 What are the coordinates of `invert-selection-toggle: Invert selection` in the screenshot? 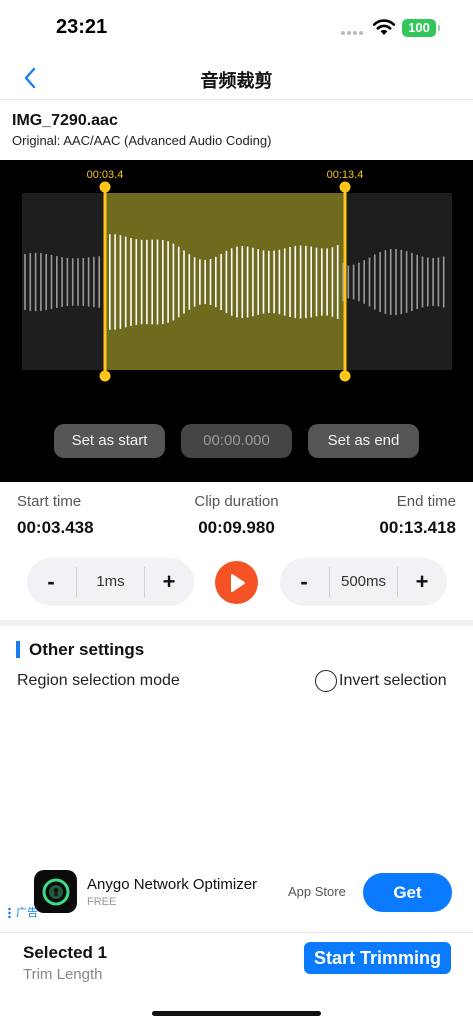 It's located at (381, 681).